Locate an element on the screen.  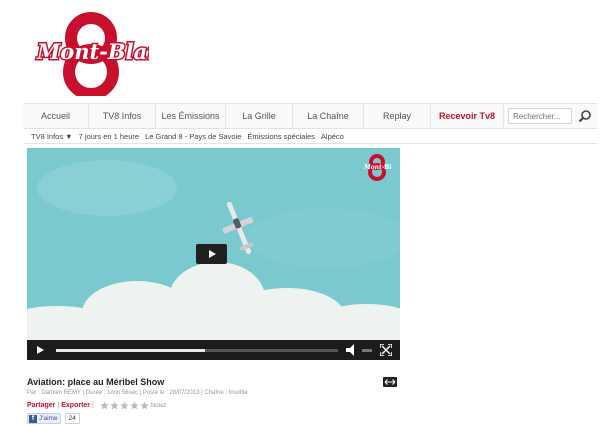
nav-item-la-chaine: La Chaîne is located at coordinates (328, 116).